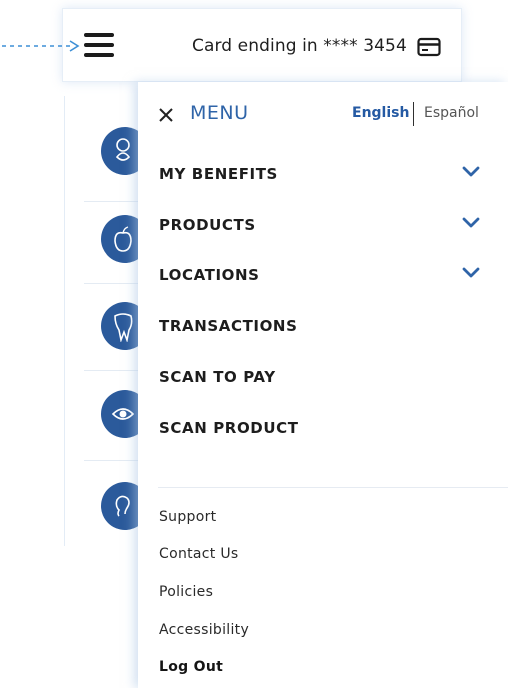 The image size is (508, 688). I want to click on menu-divider, so click(333, 487).